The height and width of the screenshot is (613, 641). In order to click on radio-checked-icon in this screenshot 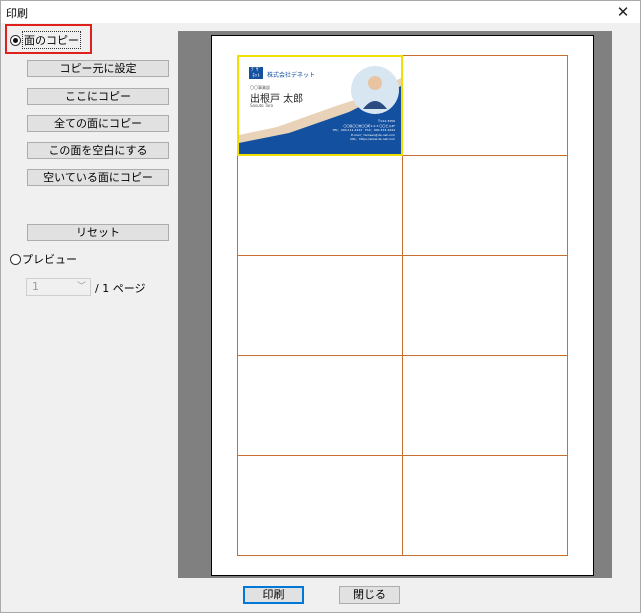, I will do `click(15, 40)`.